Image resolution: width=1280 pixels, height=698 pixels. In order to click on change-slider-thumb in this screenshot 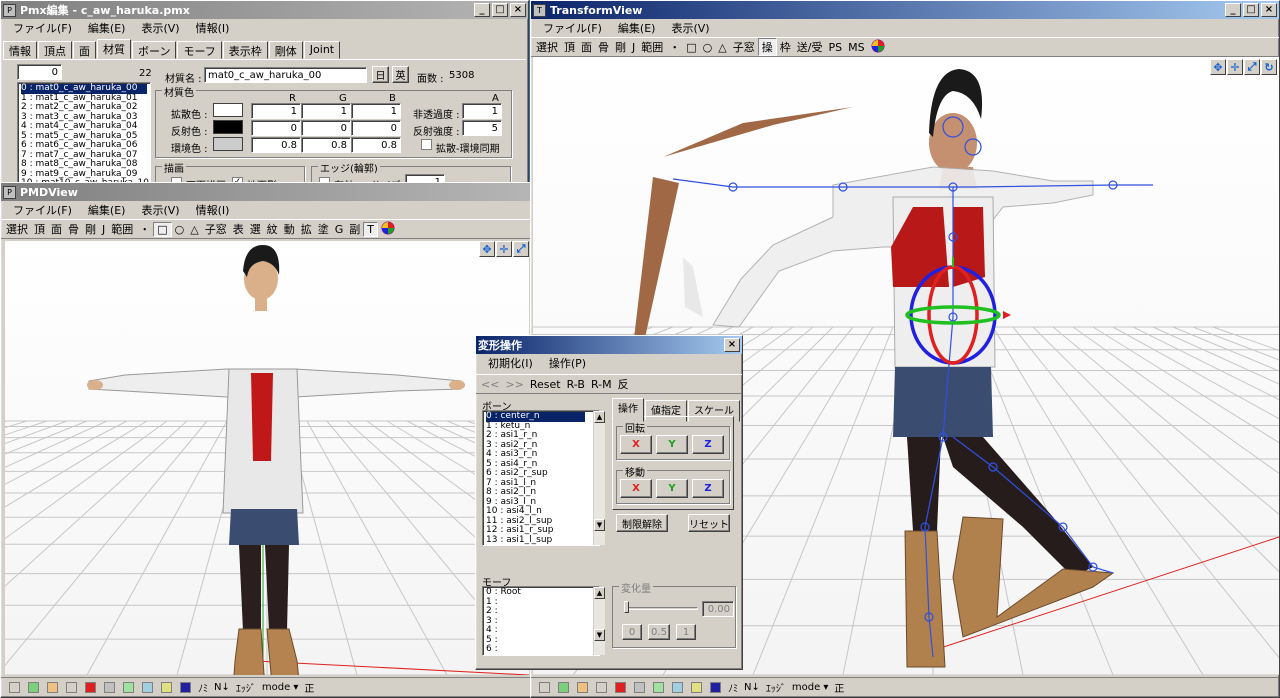, I will do `click(626, 607)`.